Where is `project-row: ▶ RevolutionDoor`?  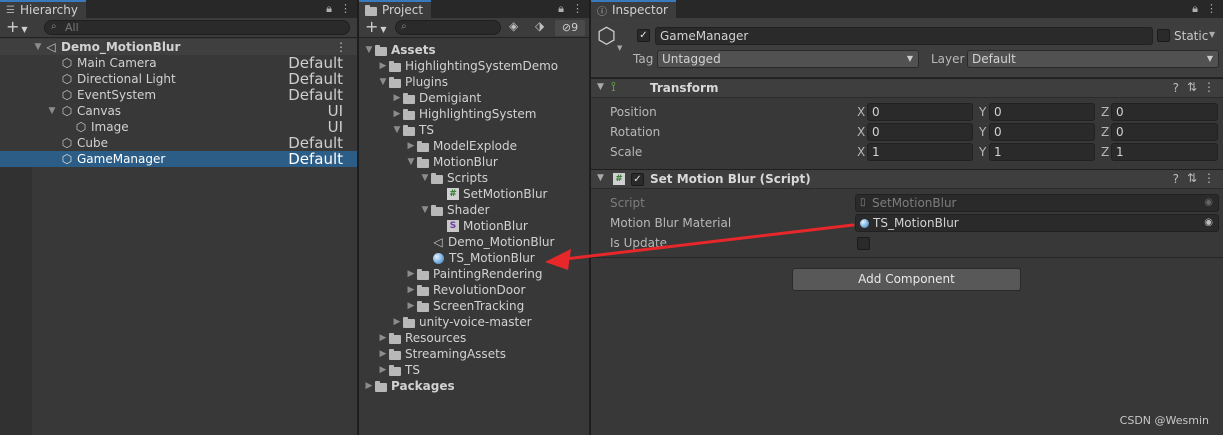
project-row: ▶ RevolutionDoor is located at coordinates (474, 290).